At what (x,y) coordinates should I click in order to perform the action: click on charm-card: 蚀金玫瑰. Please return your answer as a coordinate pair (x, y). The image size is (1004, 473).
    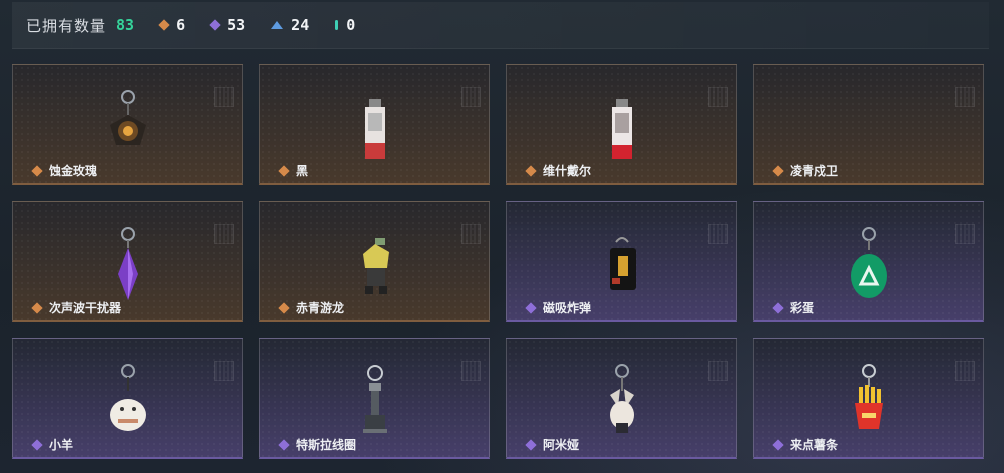
    Looking at the image, I should click on (127, 124).